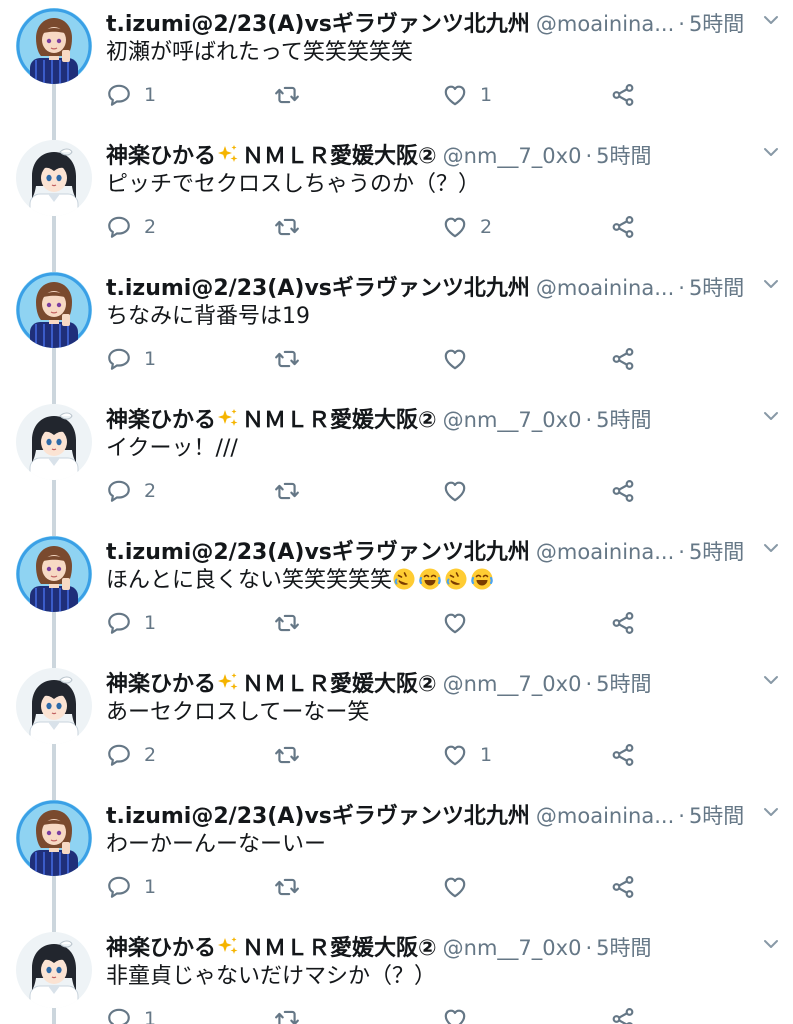  I want to click on retweet-icon, so click(287, 623).